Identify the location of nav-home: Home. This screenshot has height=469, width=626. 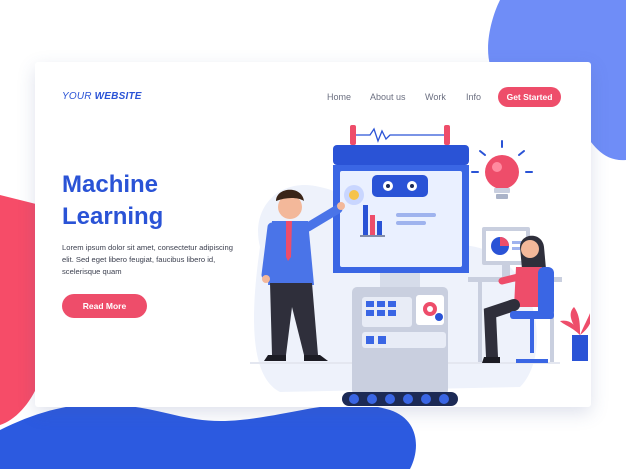
(339, 97).